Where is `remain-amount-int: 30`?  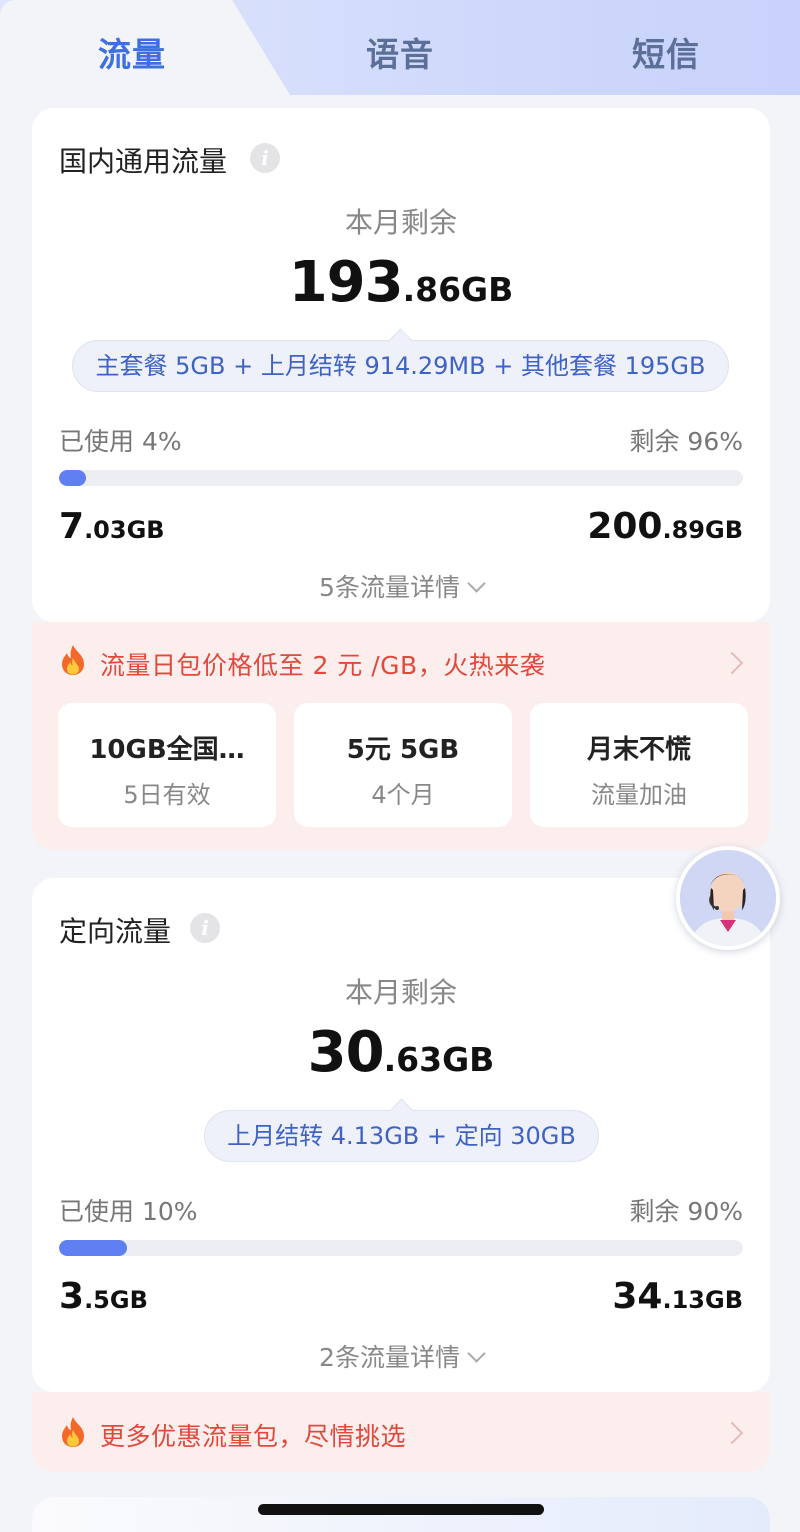 remain-amount-int: 30 is located at coordinates (346, 1052).